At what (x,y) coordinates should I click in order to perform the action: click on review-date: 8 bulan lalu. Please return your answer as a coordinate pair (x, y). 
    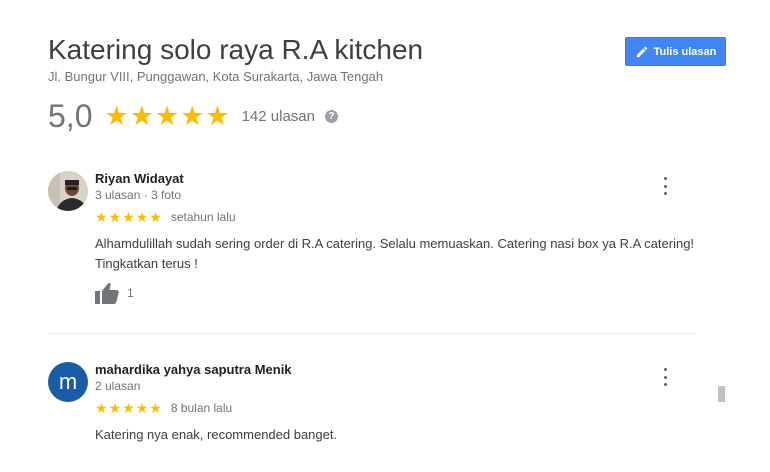
    Looking at the image, I should click on (201, 408).